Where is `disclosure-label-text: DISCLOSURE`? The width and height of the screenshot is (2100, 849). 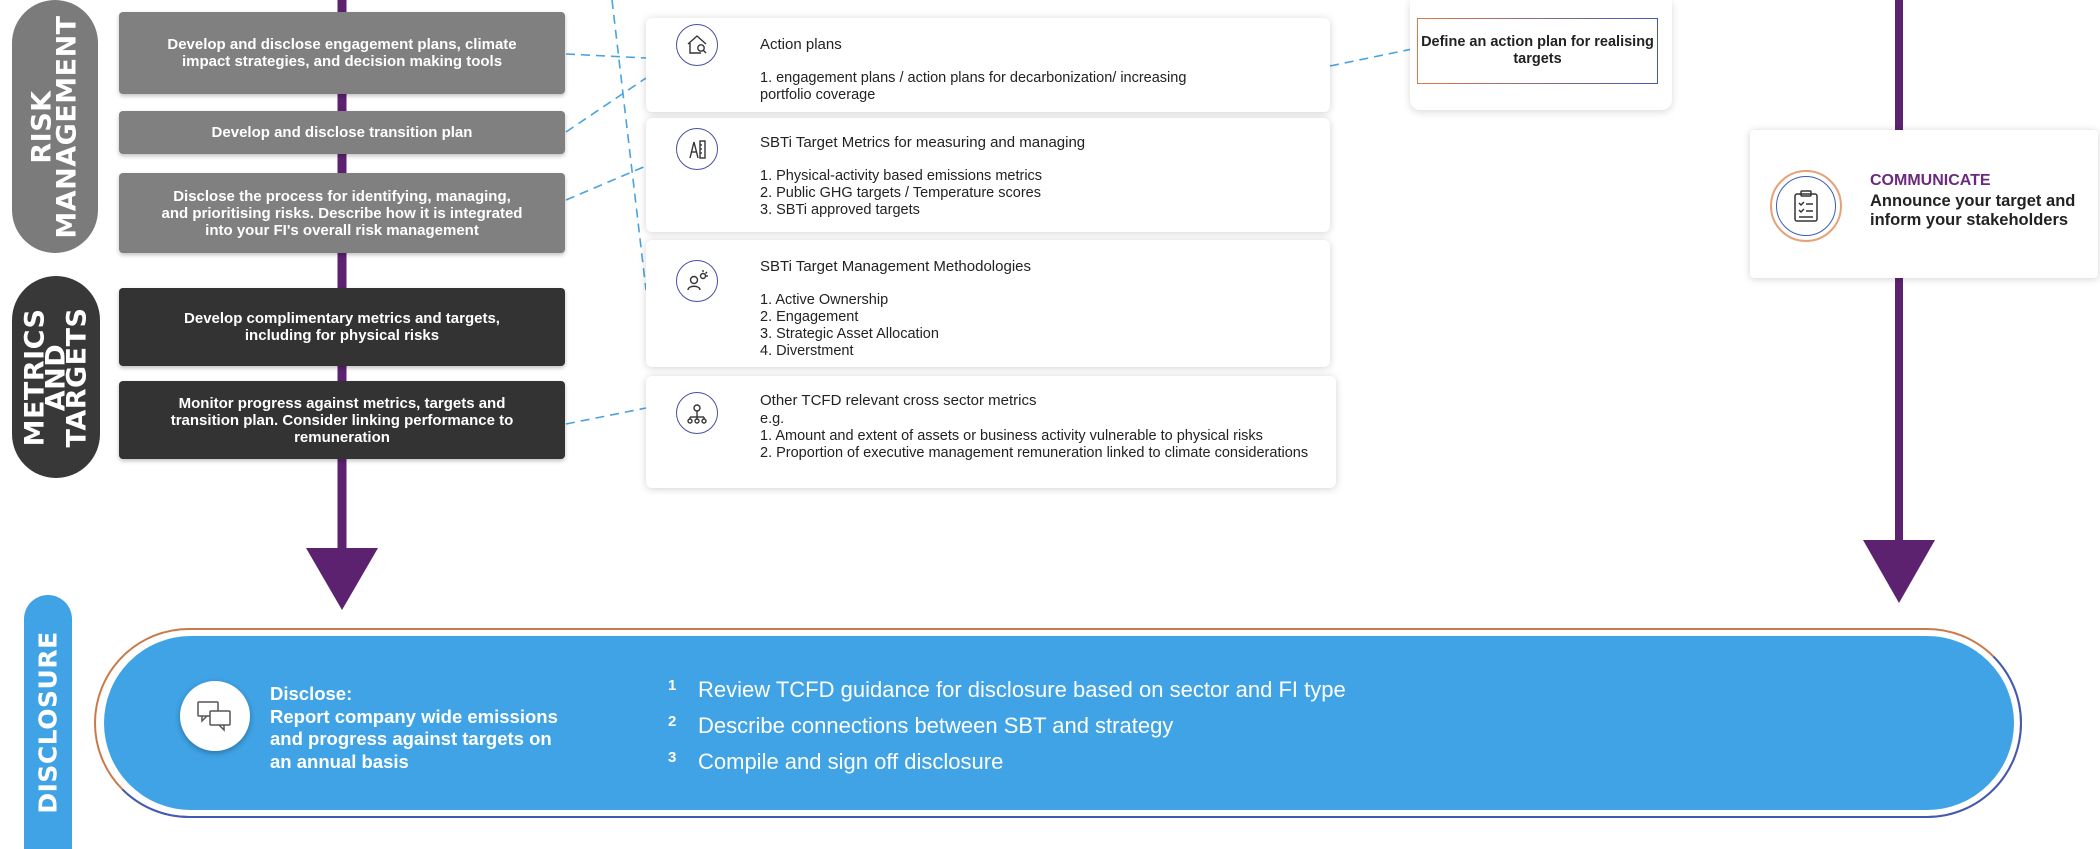 disclosure-label-text: DISCLOSURE is located at coordinates (48, 722).